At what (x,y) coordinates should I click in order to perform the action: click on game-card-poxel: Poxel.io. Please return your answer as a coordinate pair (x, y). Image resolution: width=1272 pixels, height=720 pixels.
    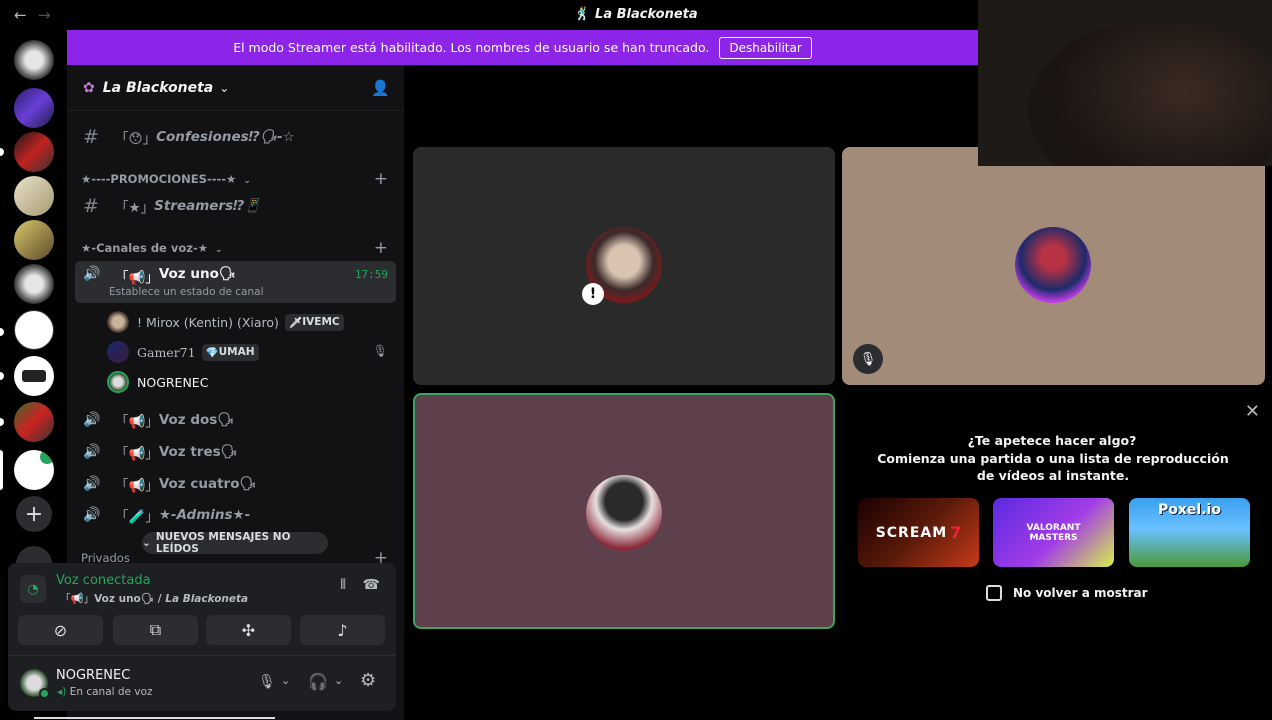
    Looking at the image, I should click on (1189, 532).